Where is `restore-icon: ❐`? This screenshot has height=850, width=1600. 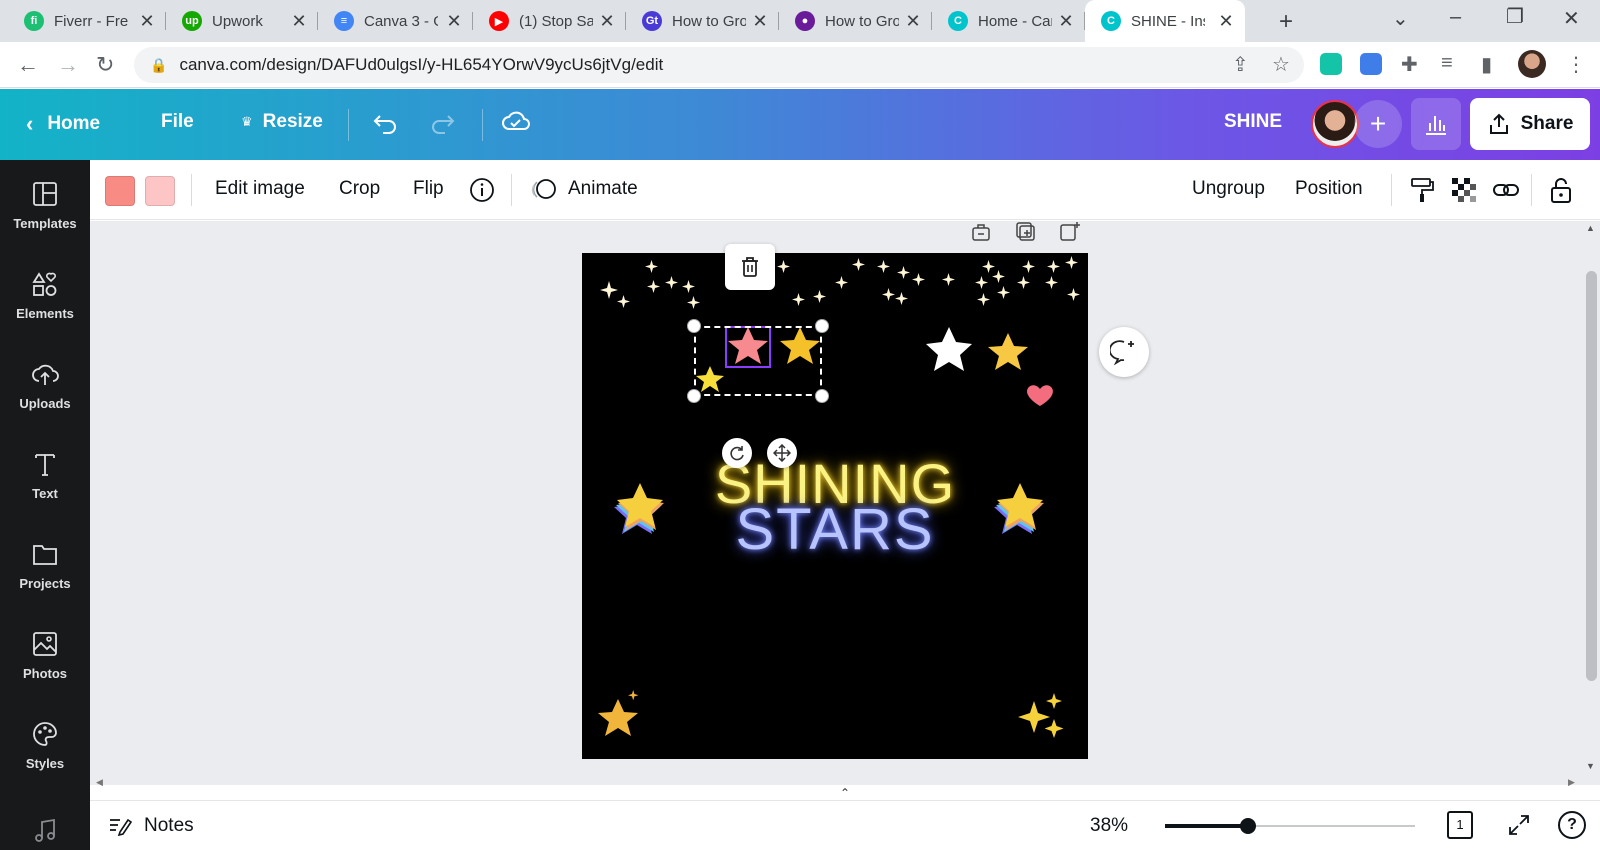 restore-icon: ❐ is located at coordinates (1515, 16).